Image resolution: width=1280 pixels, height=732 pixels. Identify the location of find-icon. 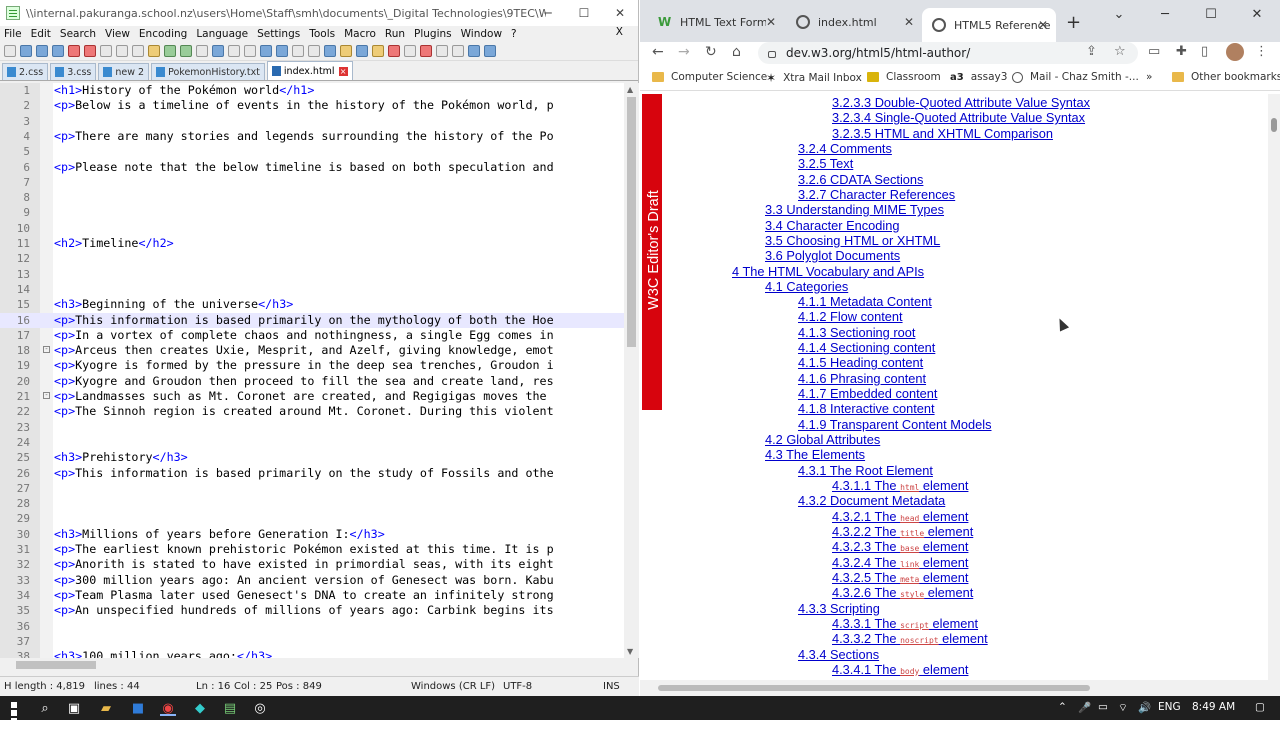
(202, 50).